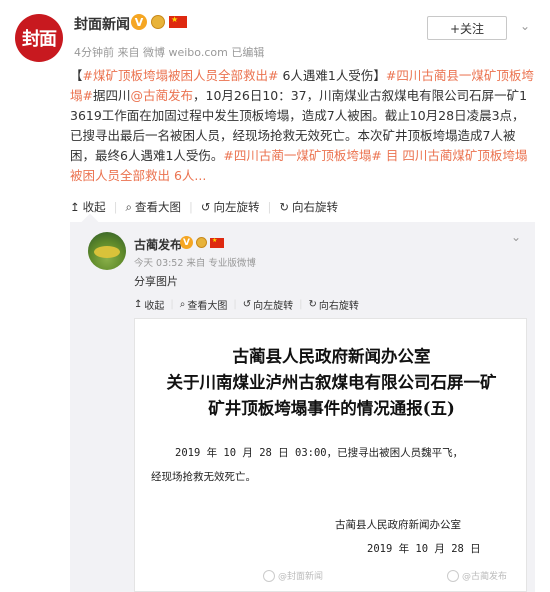  I want to click on avatar-logo-text: 封面, so click(39, 39).